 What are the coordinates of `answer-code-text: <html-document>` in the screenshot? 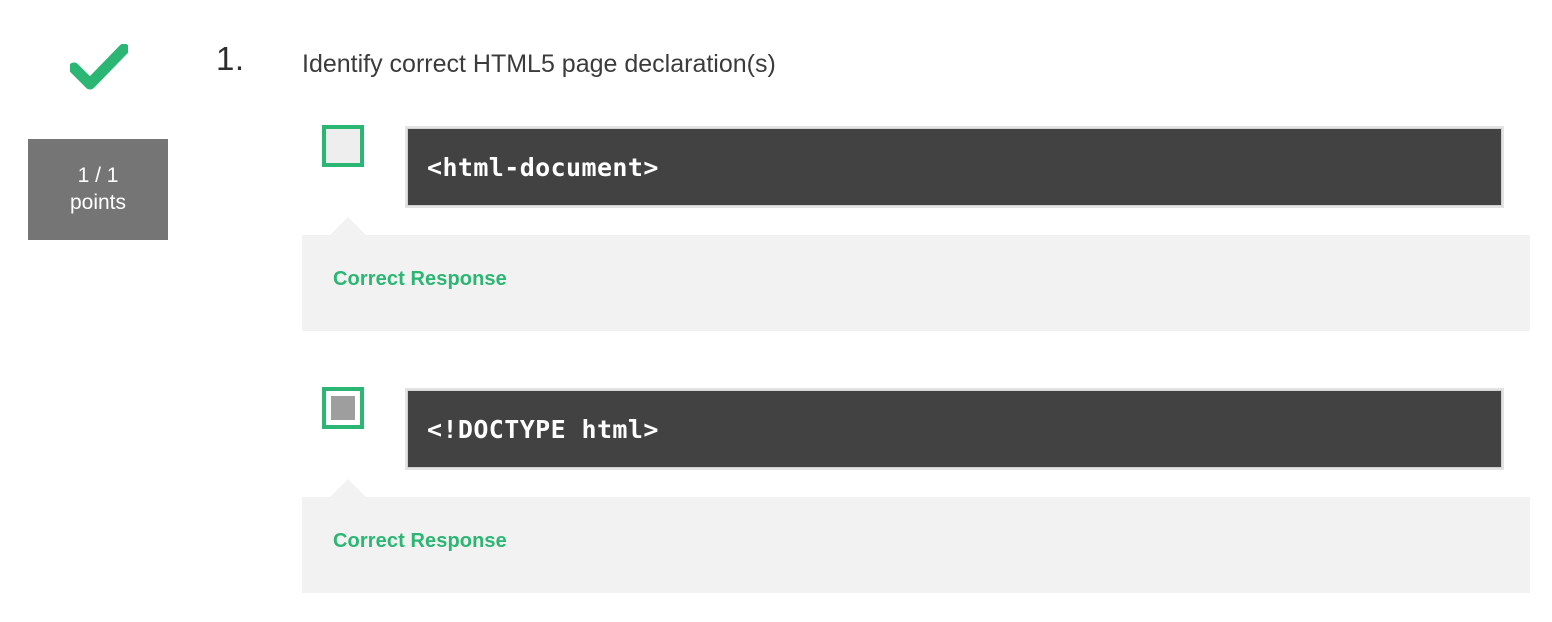 It's located at (543, 167).